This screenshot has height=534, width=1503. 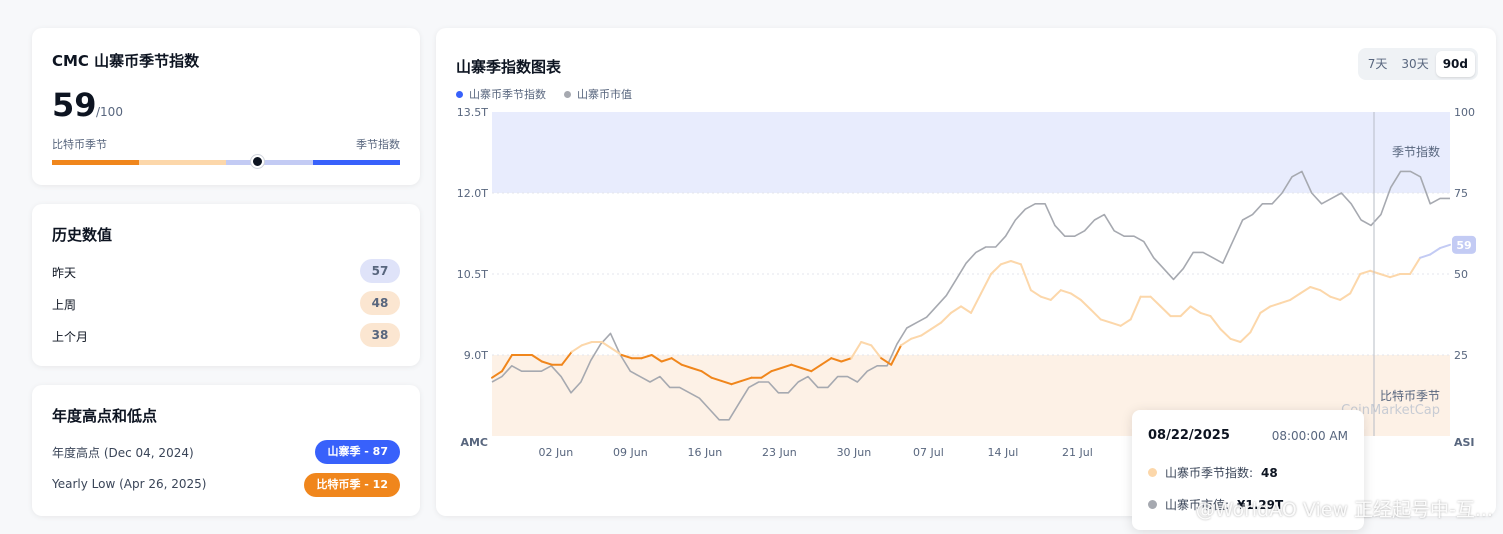 What do you see at coordinates (1152, 472) in the screenshot?
I see `tooltip-index-dot` at bounding box center [1152, 472].